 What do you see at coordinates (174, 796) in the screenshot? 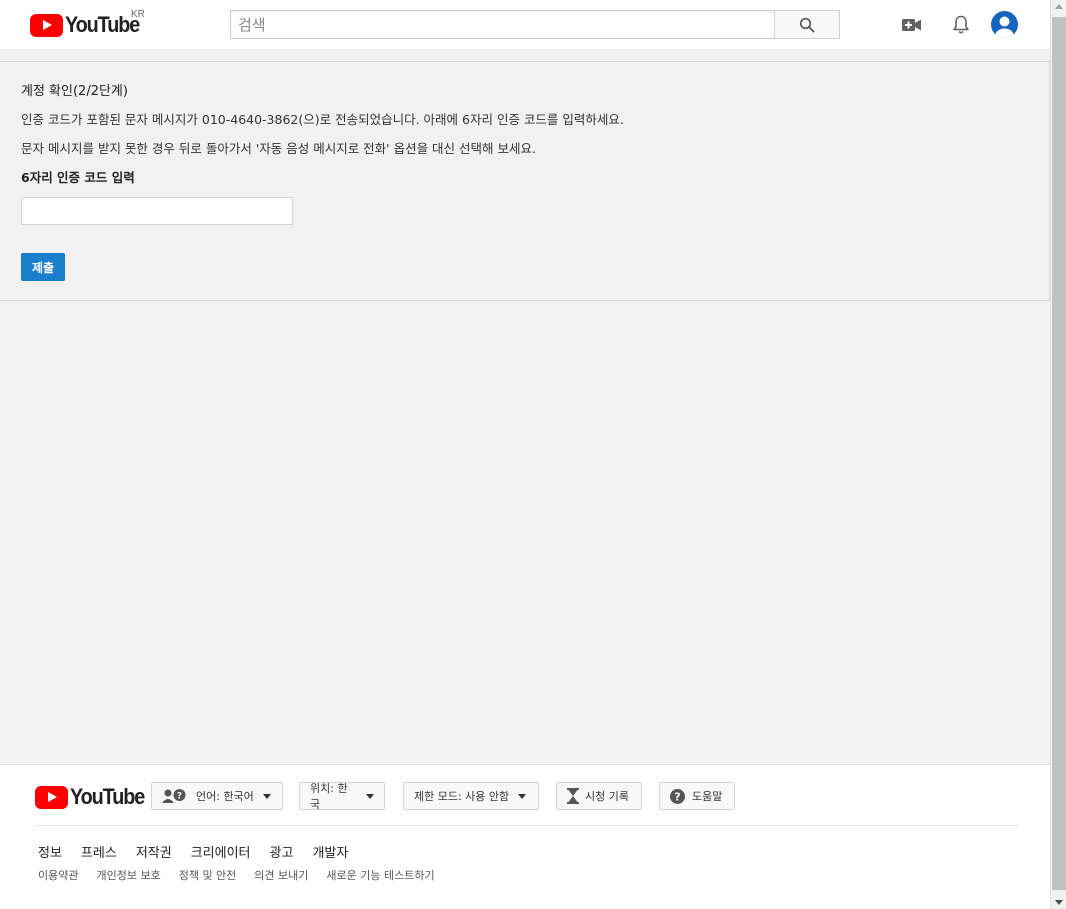
I see `language-icon: ?` at bounding box center [174, 796].